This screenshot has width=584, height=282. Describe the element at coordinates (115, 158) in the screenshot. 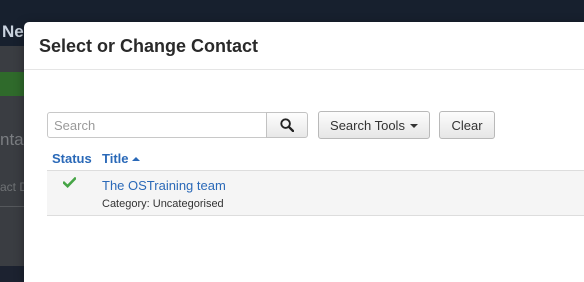

I see `column-header-title-label: Title` at that location.